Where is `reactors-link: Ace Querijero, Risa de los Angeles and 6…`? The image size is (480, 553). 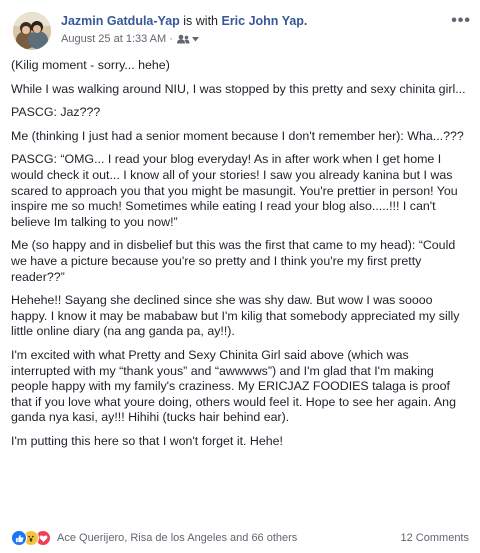 reactors-link: Ace Querijero, Risa de los Angeles and 6… is located at coordinates (177, 538).